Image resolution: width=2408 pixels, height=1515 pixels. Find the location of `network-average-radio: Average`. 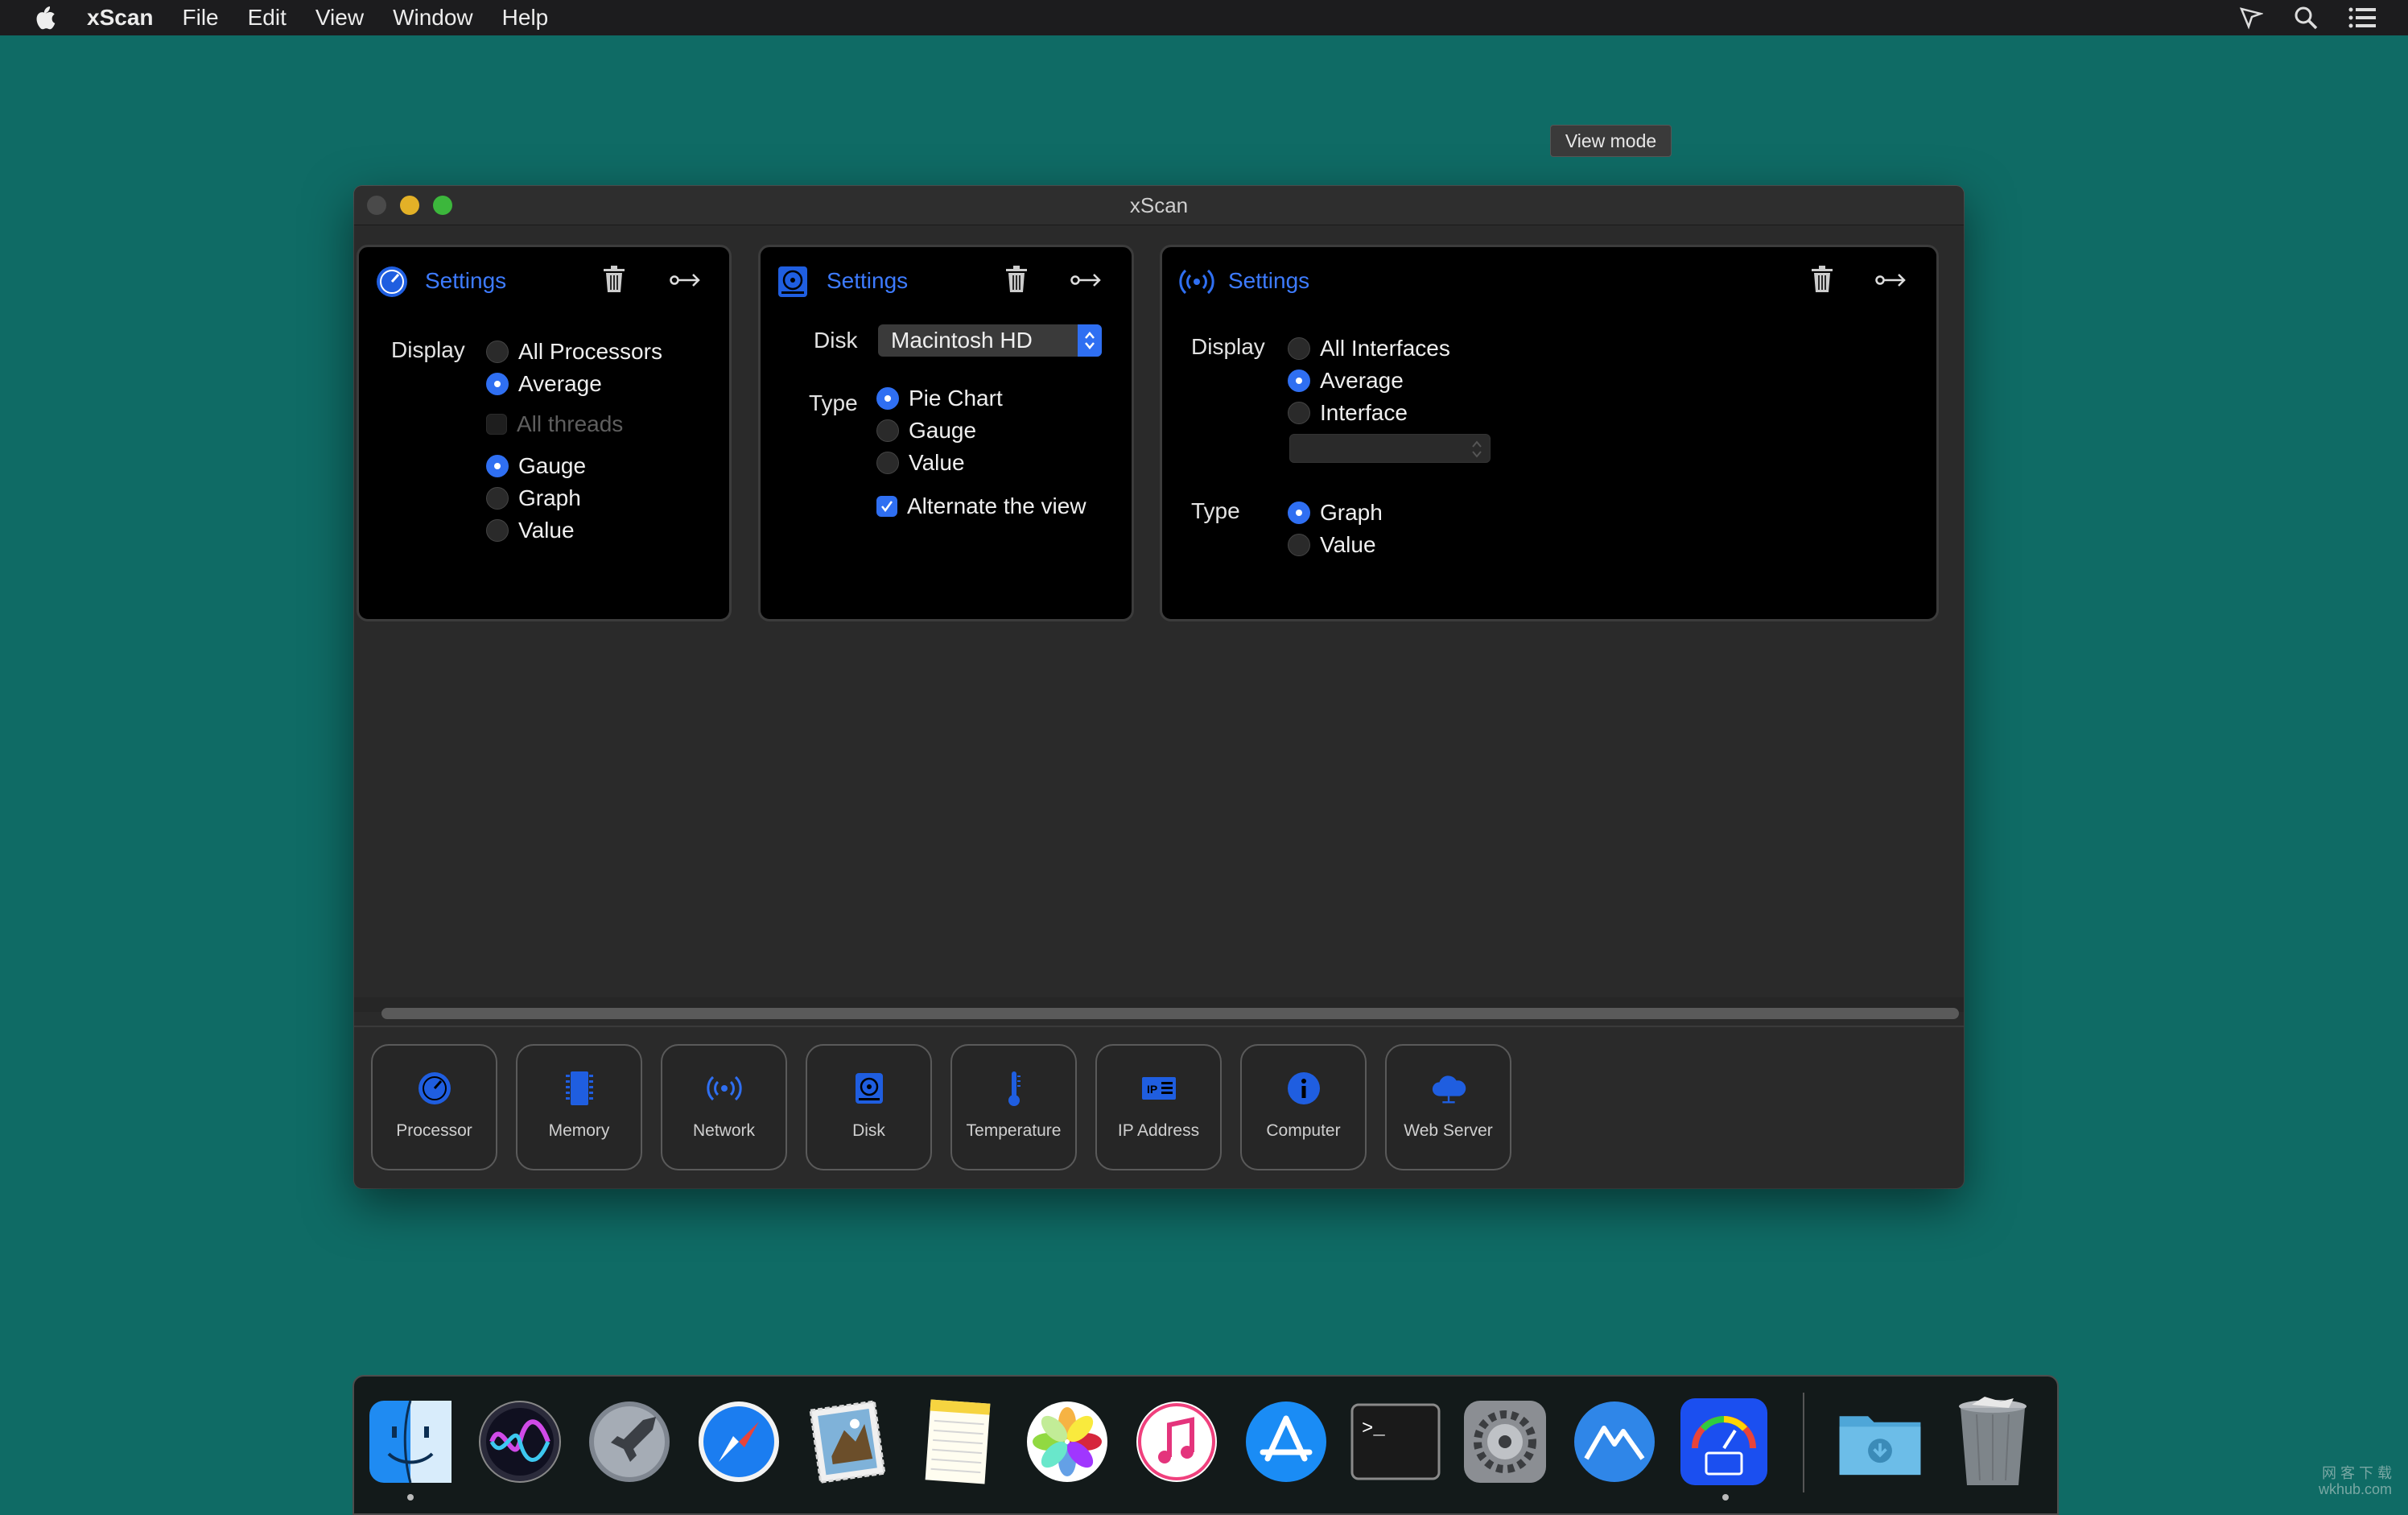

network-average-radio: Average is located at coordinates (1346, 381).